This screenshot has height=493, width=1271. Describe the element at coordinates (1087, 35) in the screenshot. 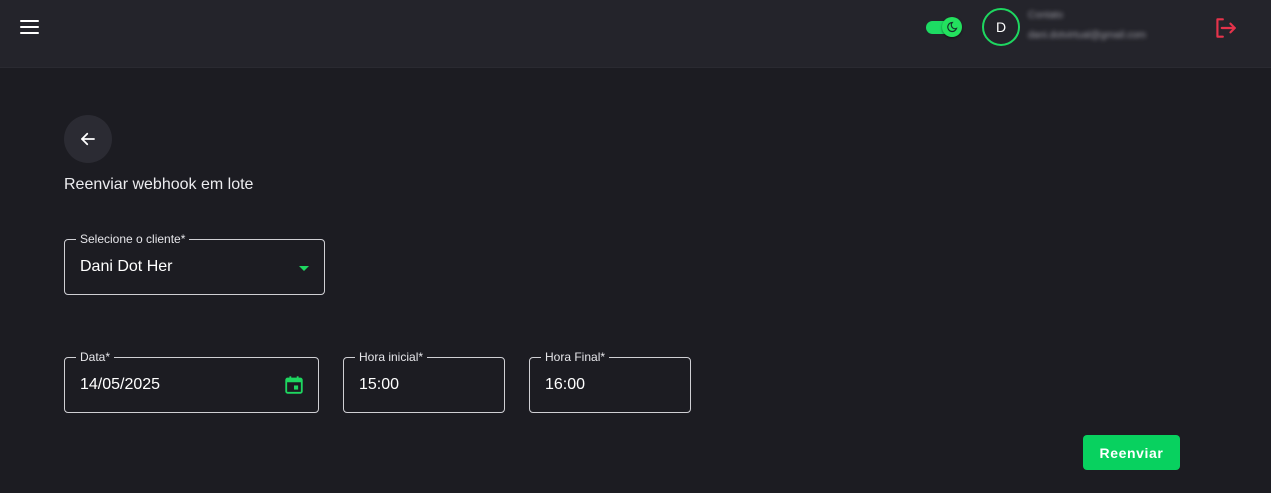

I see `user-email: dani.dotvirtual@gmail.com` at that location.